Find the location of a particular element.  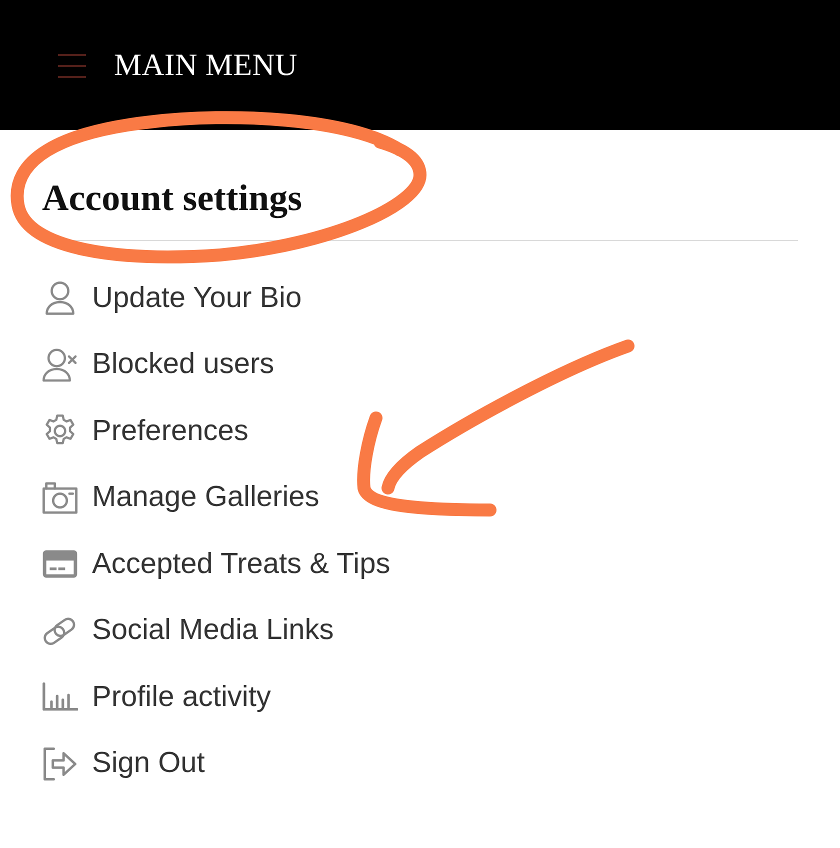

menu-item: Blocked users is located at coordinates (158, 365).